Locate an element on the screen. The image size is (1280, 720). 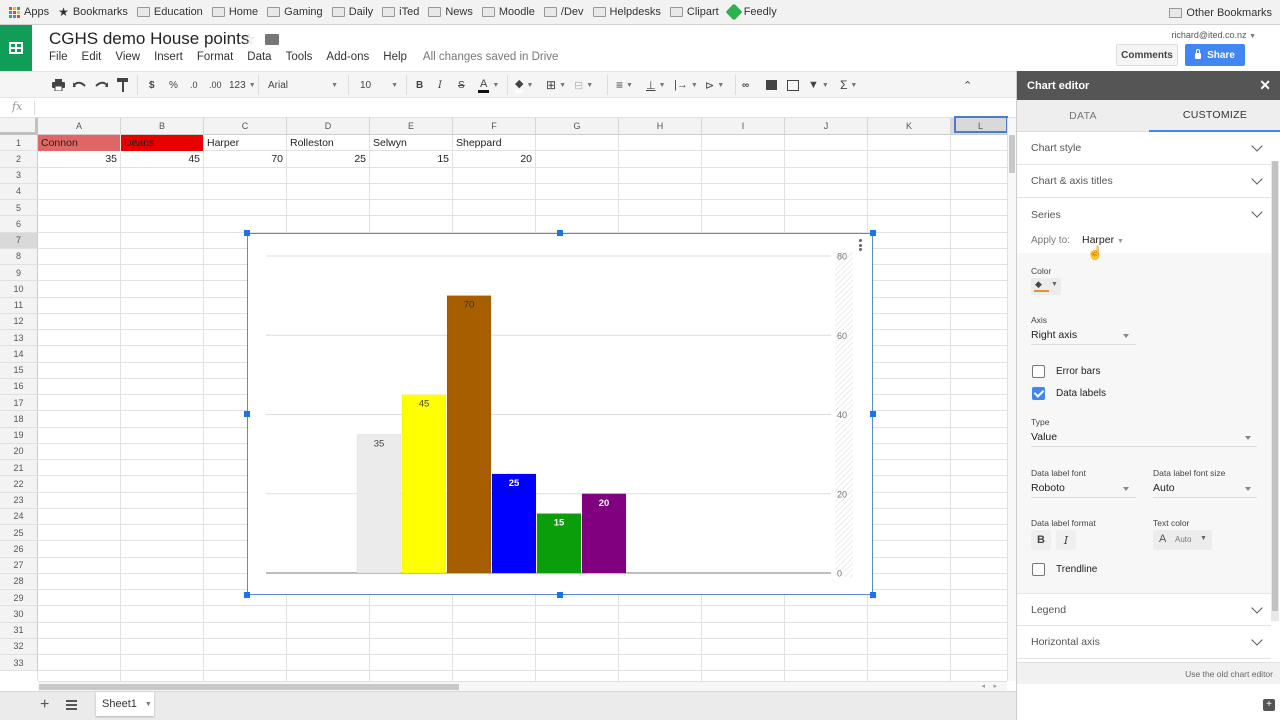
cell-c1: Harper is located at coordinates (245, 143).